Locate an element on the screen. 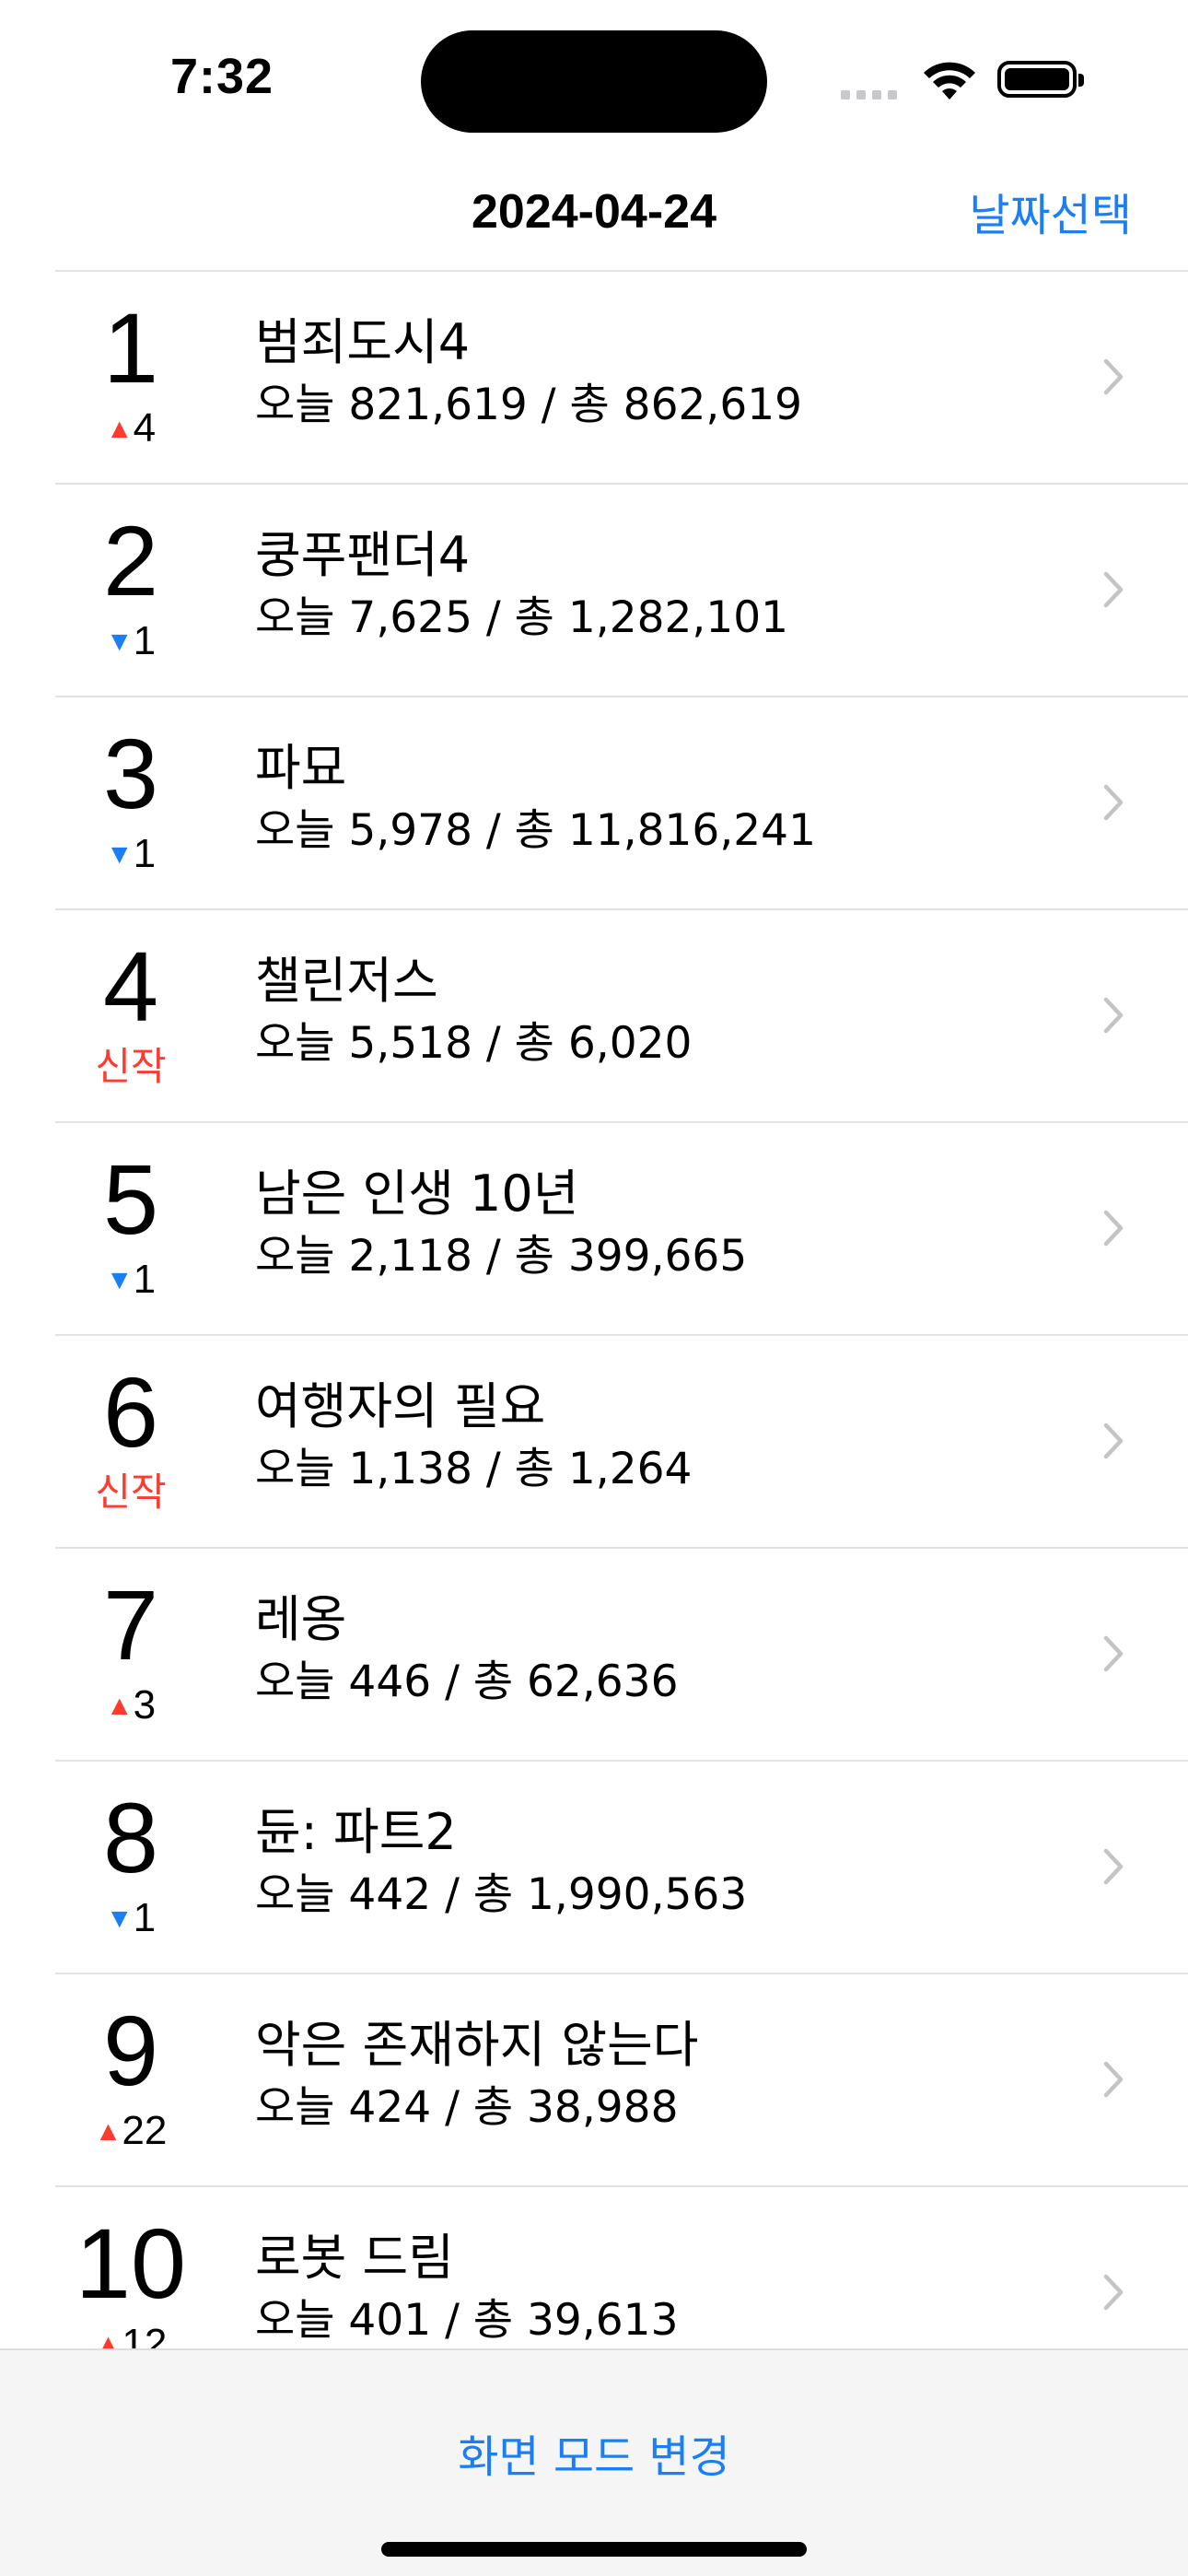 The width and height of the screenshot is (1188, 2576). list-item: 1 ▲4 범죄도시4 오늘 821,619 / 총 862,619 is located at coordinates (621, 376).